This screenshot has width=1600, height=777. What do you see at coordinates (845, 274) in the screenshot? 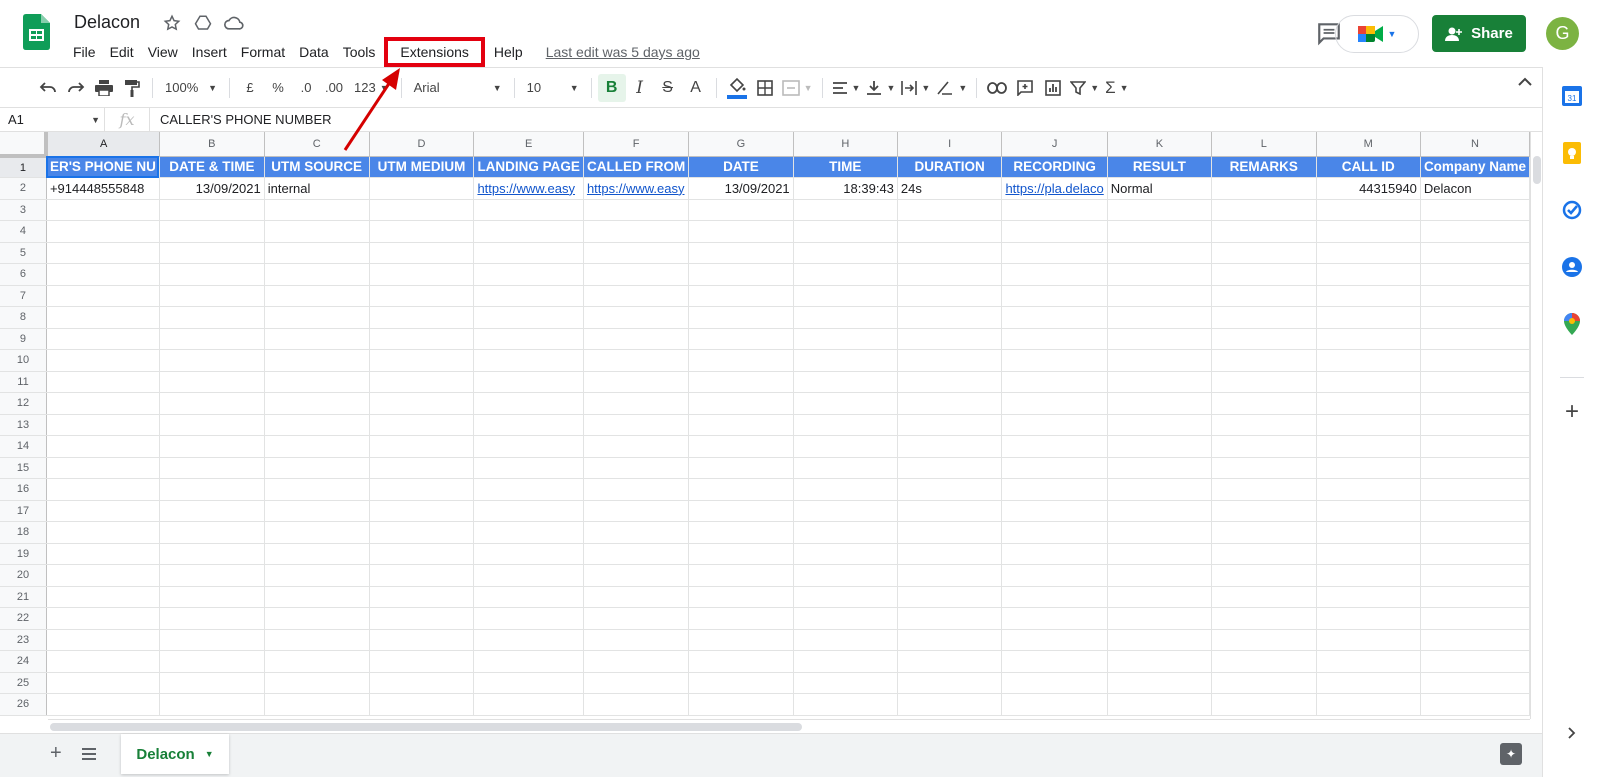
I see `cell-h6` at bounding box center [845, 274].